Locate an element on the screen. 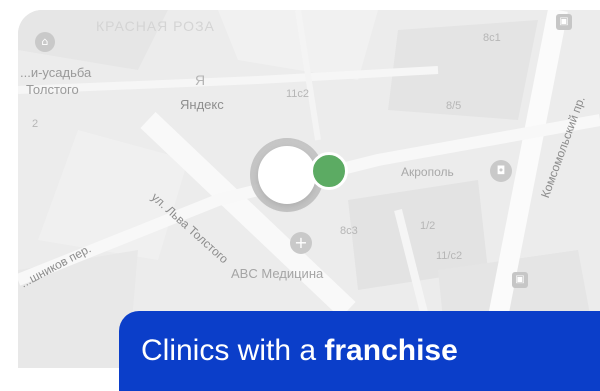 Image resolution: width=600 pixels, height=391 pixels. district-label: КРАСНАЯ РОЗА is located at coordinates (155, 26).